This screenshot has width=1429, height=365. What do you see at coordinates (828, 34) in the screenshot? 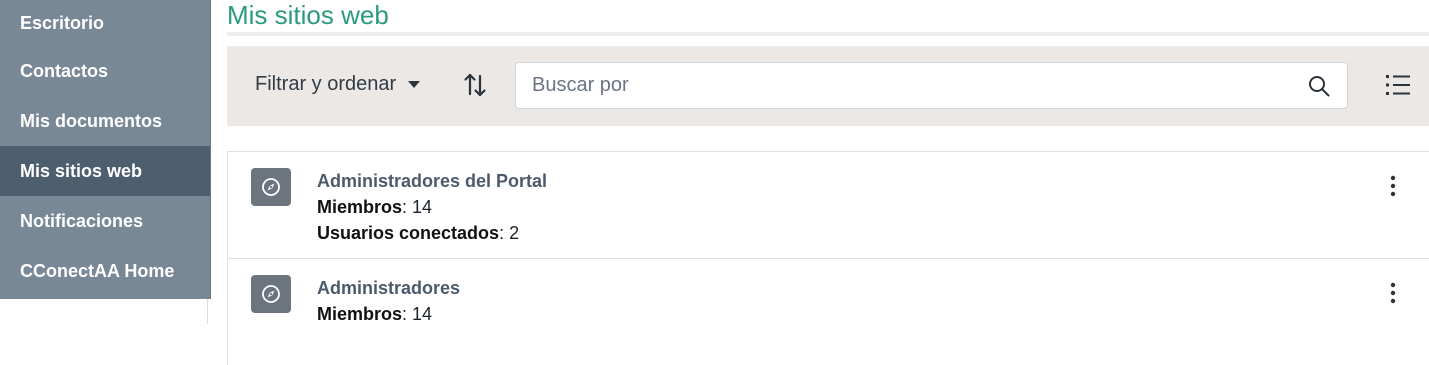
I see `title-divider` at bounding box center [828, 34].